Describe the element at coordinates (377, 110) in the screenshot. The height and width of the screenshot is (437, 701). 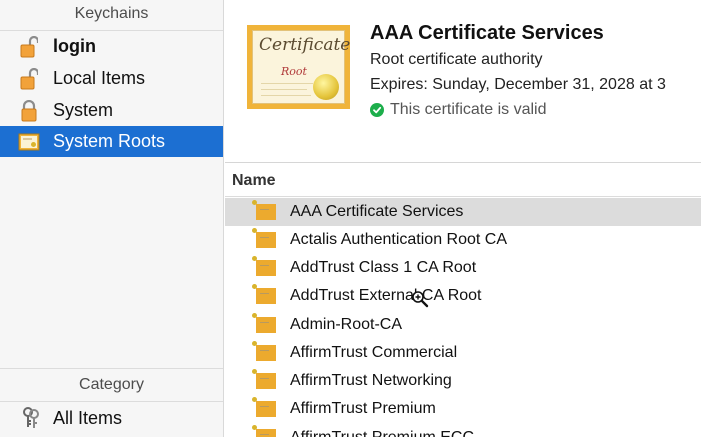
I see `checkmark-icon` at that location.